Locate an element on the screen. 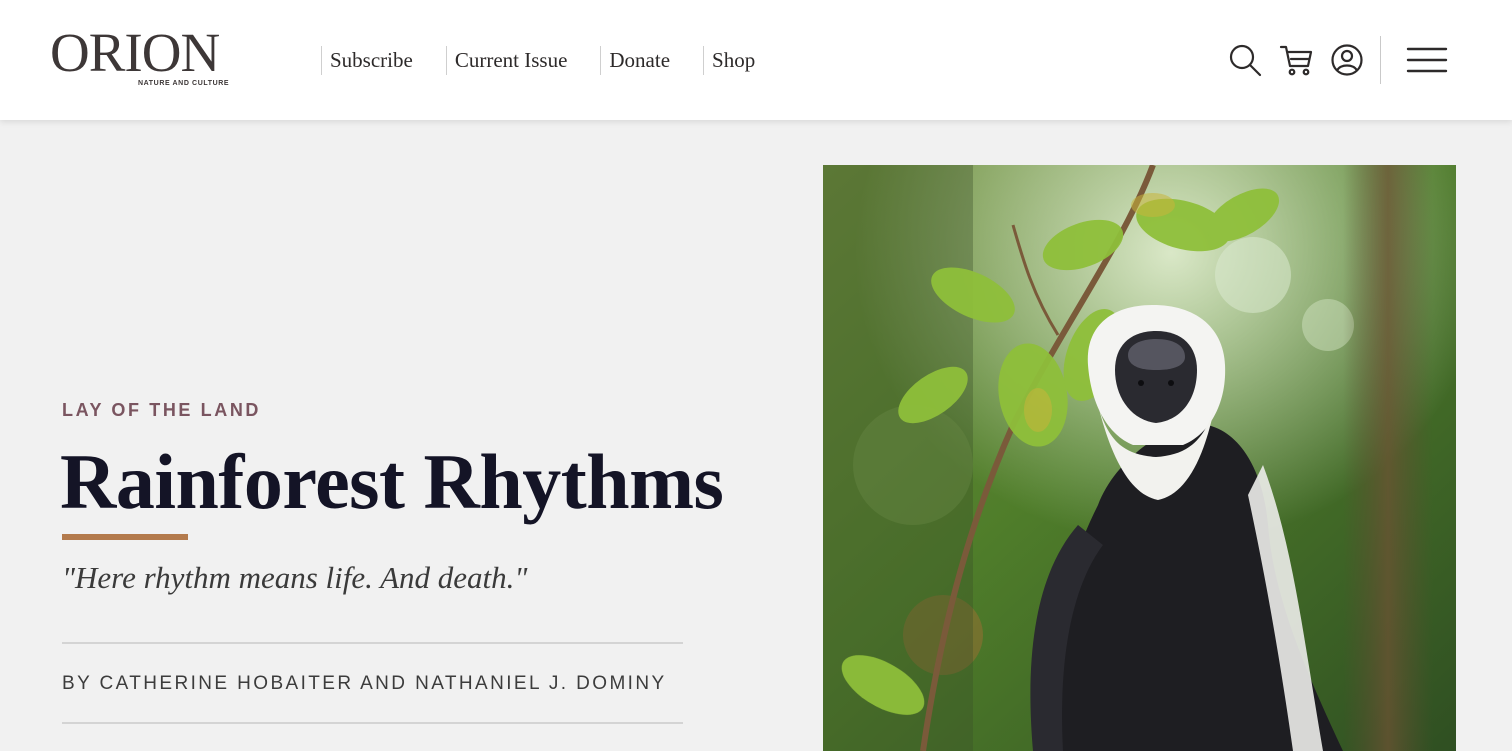 The image size is (1512, 751). account-icon is located at coordinates (1347, 60).